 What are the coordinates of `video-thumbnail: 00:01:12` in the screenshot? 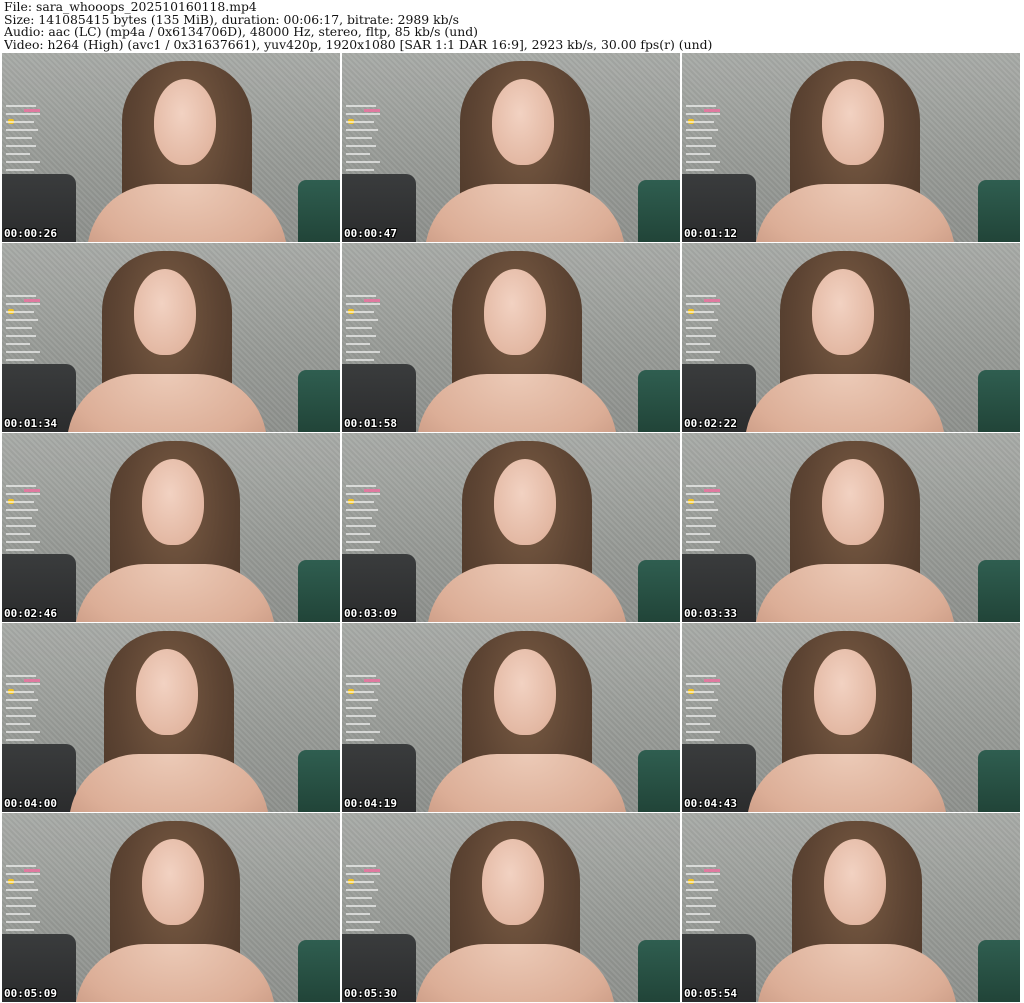 It's located at (851, 147).